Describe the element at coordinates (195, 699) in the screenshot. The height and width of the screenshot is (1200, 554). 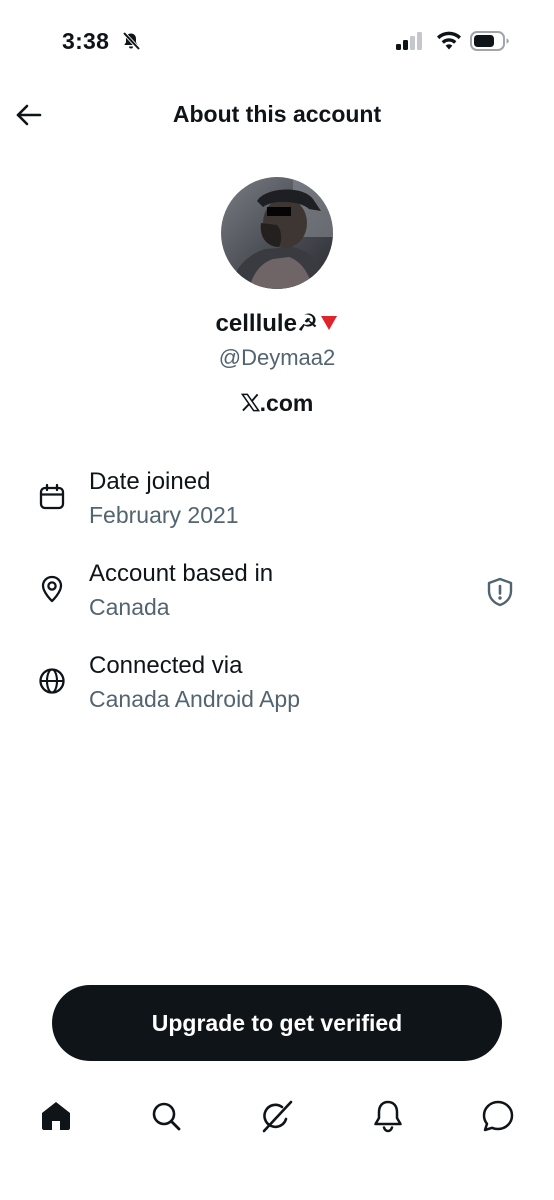
I see `info-value: Canada Android App` at that location.